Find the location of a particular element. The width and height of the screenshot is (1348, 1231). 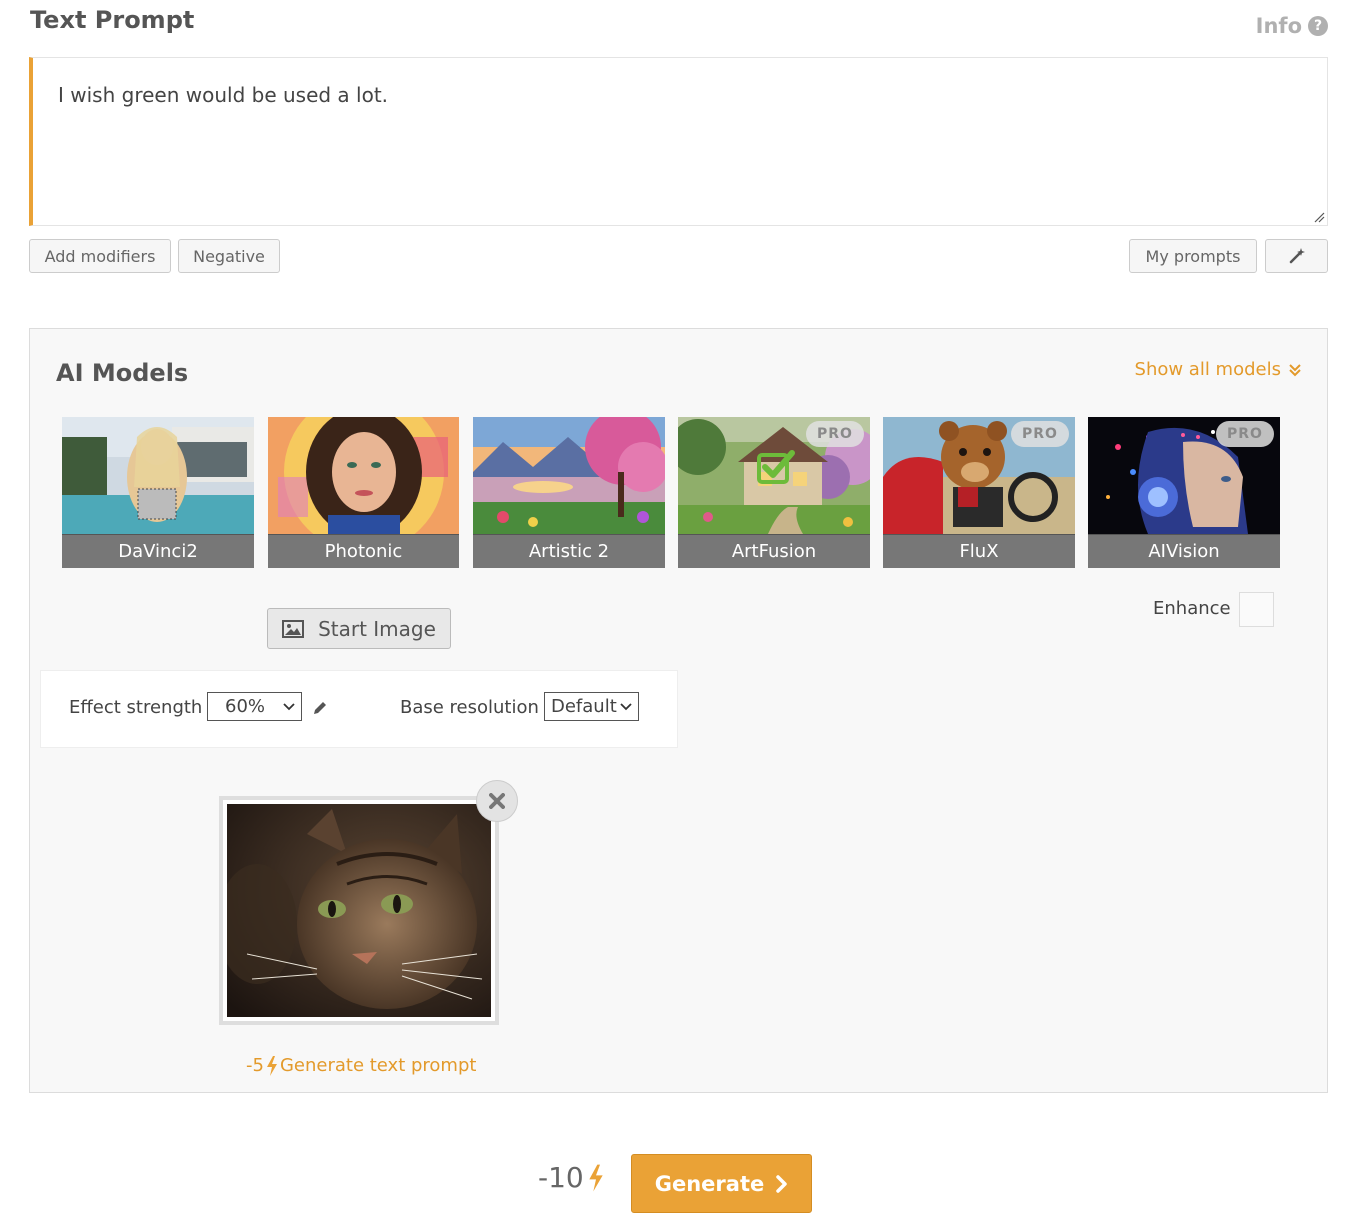

prompt-textarea: I wish green would be used a lot. is located at coordinates (678, 141).